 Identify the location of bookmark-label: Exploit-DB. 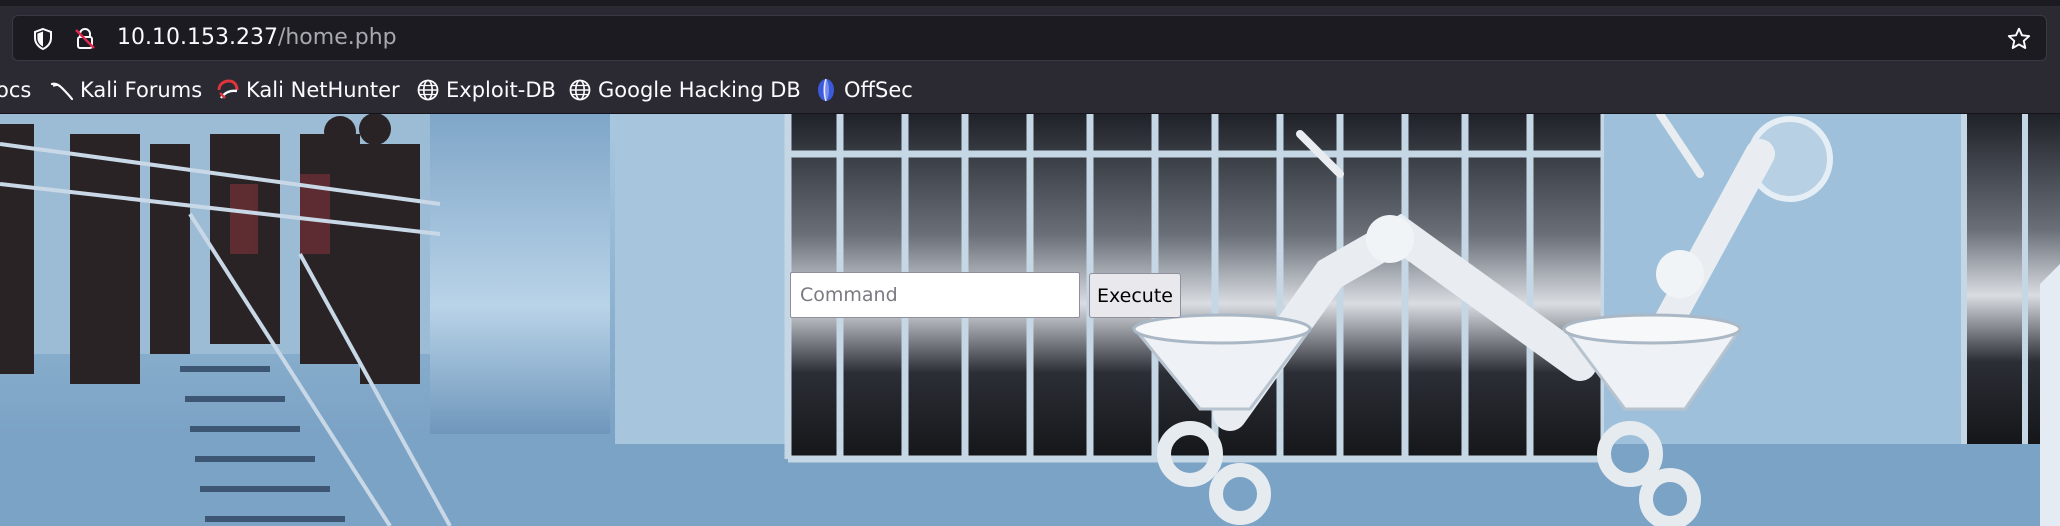
(501, 90).